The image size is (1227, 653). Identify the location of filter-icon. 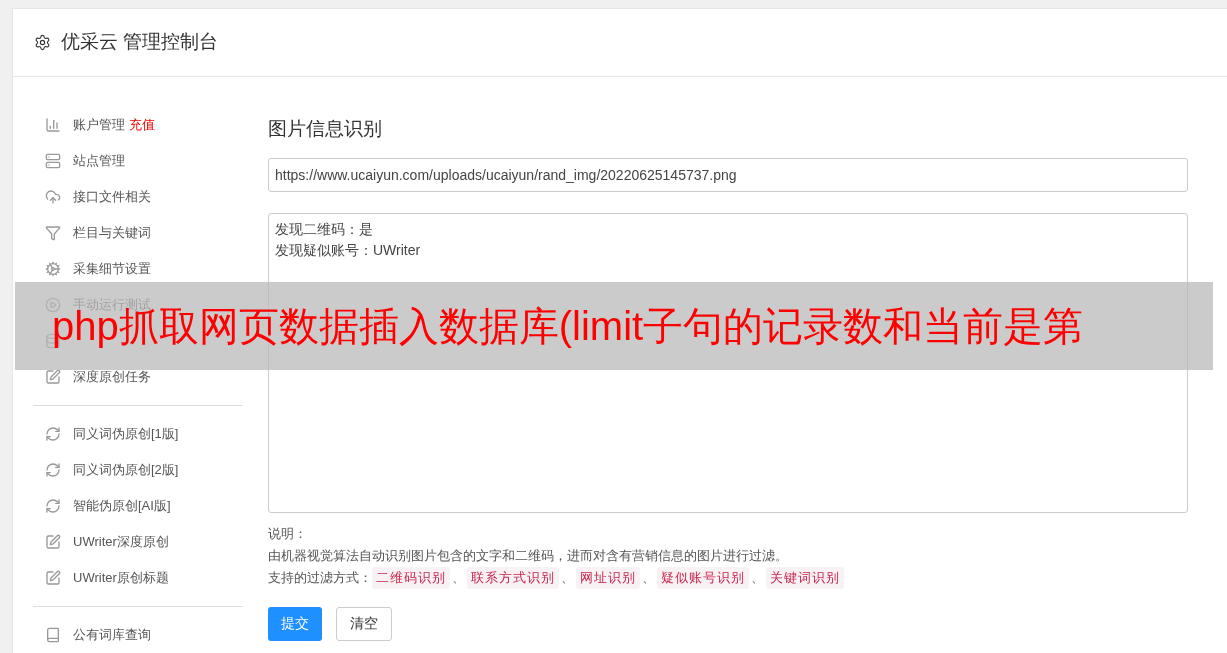
(53, 233).